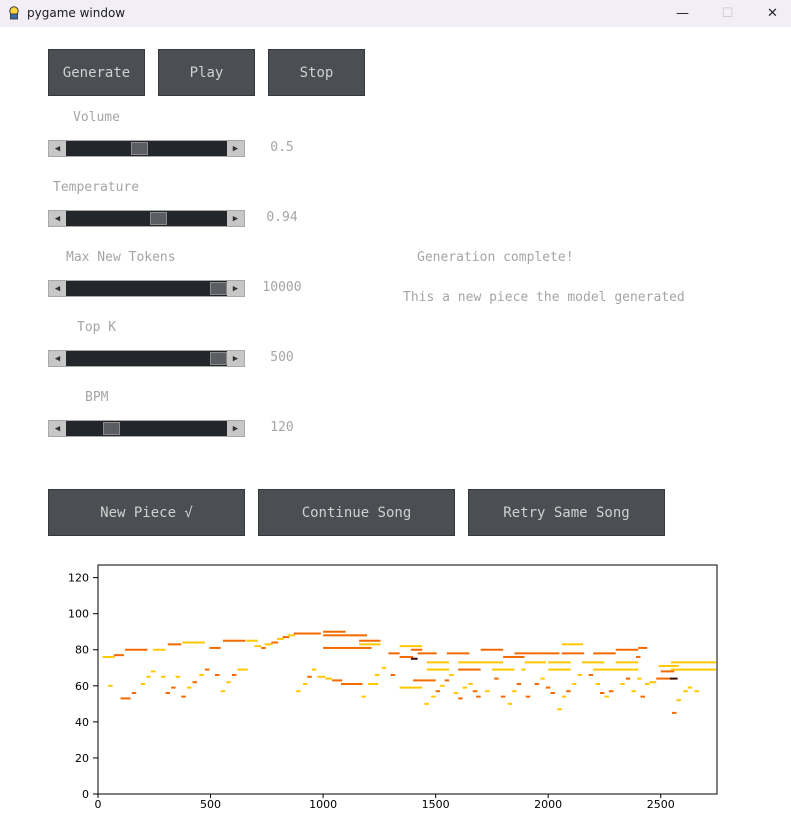 Image resolution: width=791 pixels, height=826 pixels. I want to click on close-button: ✕, so click(770, 13).